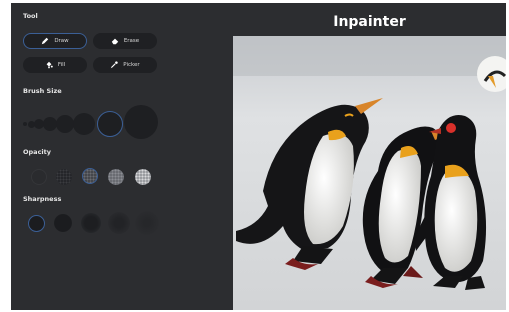 The width and height of the screenshot is (509, 312). I want to click on picker-button: Picker, so click(125, 65).